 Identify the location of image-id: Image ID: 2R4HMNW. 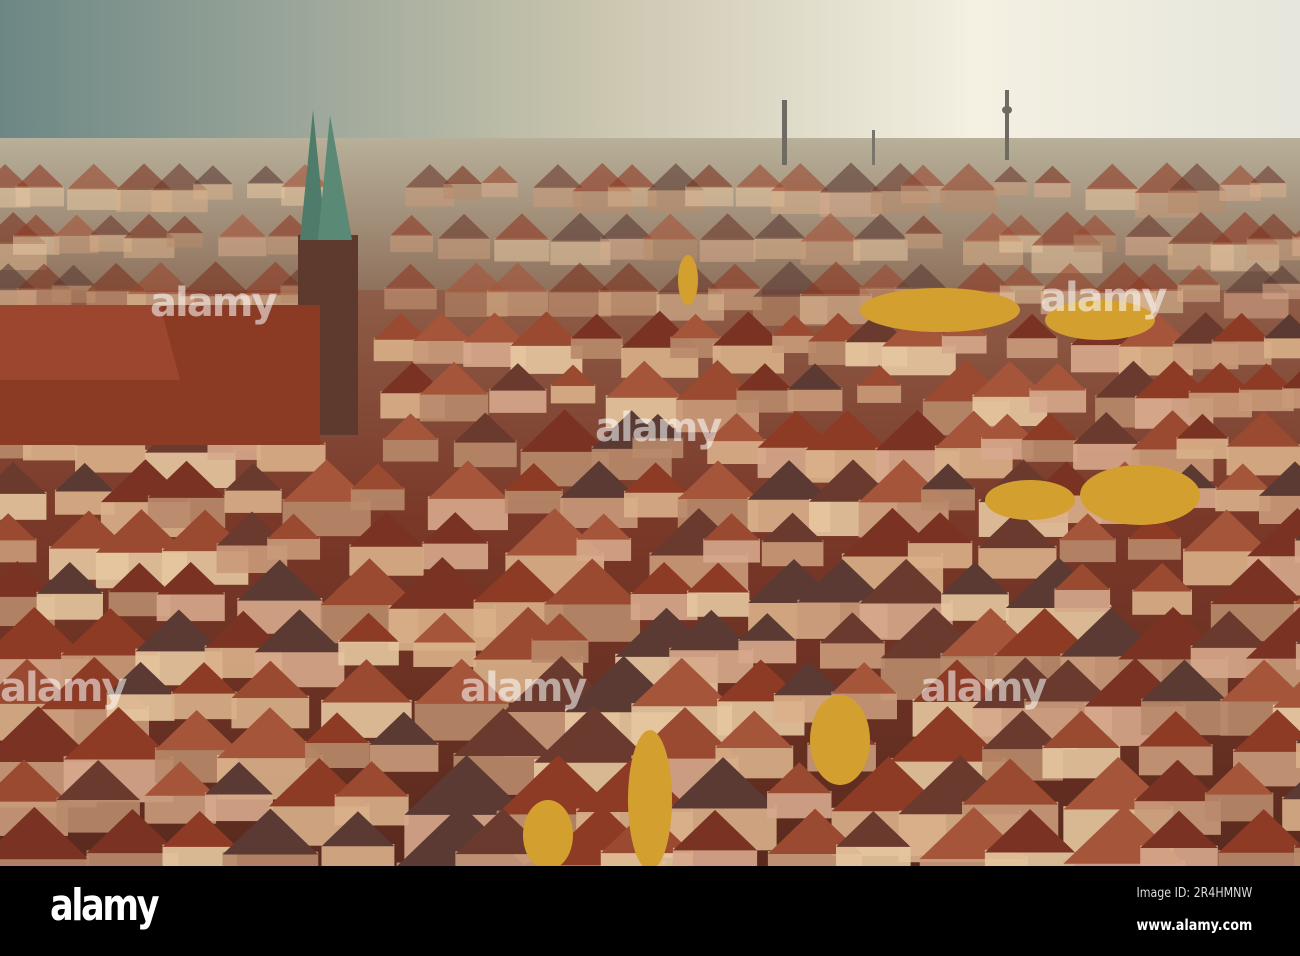
(1194, 893).